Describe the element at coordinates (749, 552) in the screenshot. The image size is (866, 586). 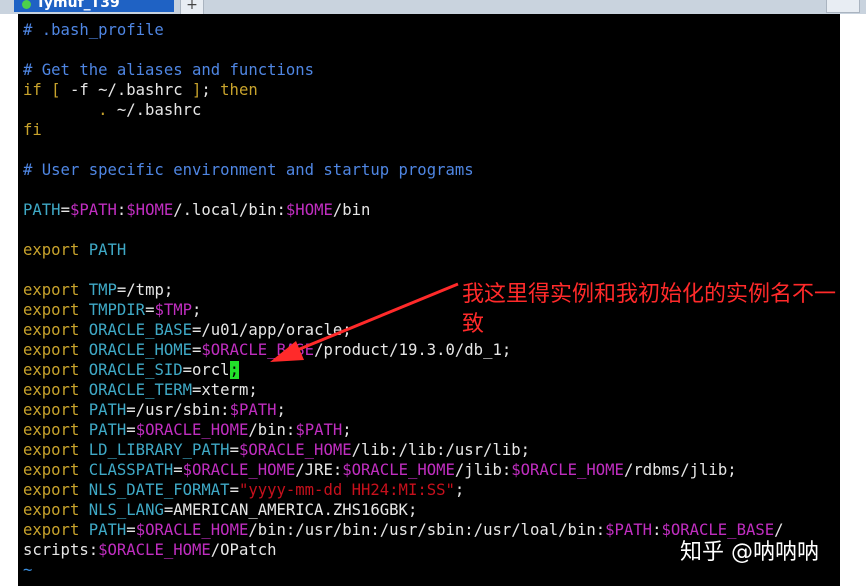
I see `watermark: 知乎 @呐呐呐` at that location.